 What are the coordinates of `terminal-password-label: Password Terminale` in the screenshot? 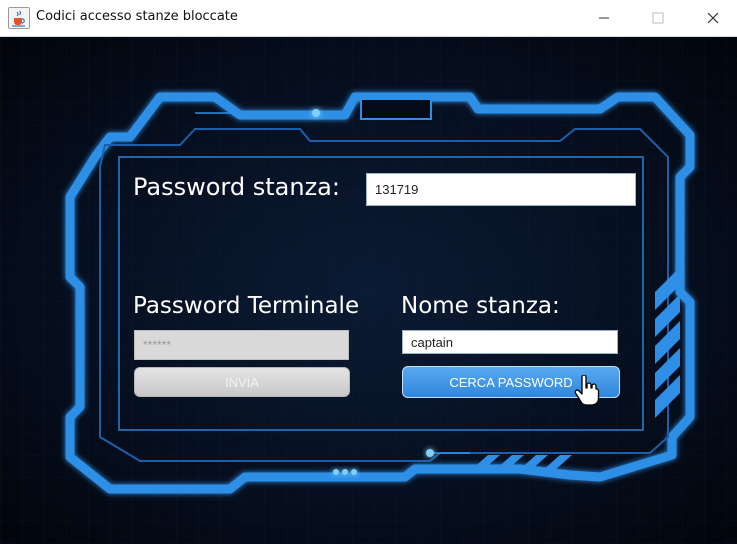 It's located at (246, 306).